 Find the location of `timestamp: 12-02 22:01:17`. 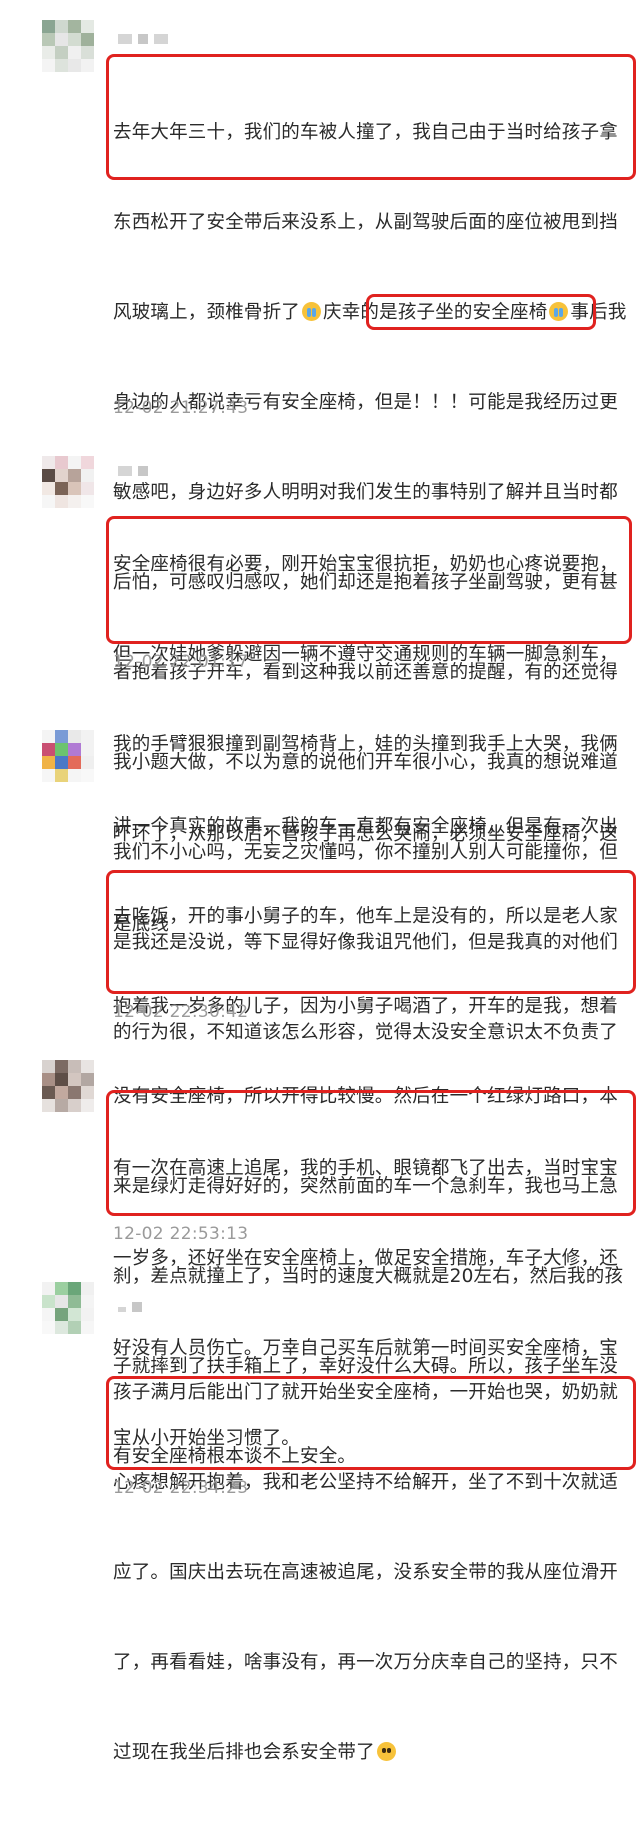

timestamp: 12-02 22:01:17 is located at coordinates (181, 662).